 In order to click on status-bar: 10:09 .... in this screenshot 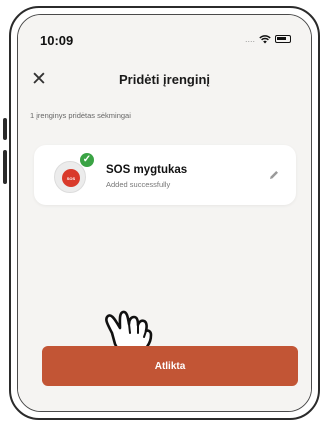, I will do `click(164, 35)`.